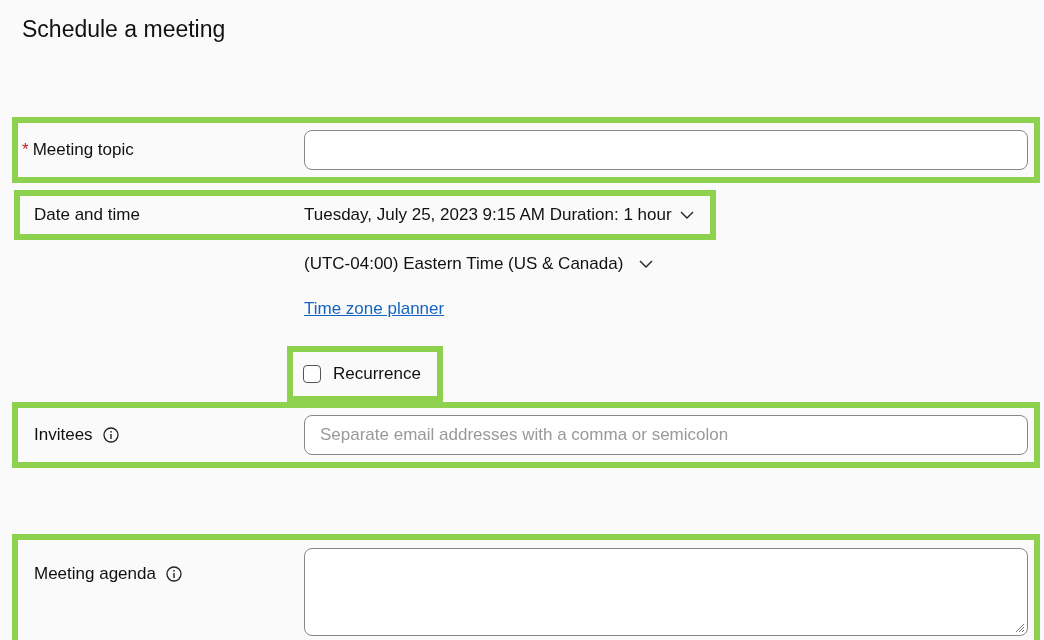 The height and width of the screenshot is (640, 1044). I want to click on field-label: Meeting topic, so click(83, 150).